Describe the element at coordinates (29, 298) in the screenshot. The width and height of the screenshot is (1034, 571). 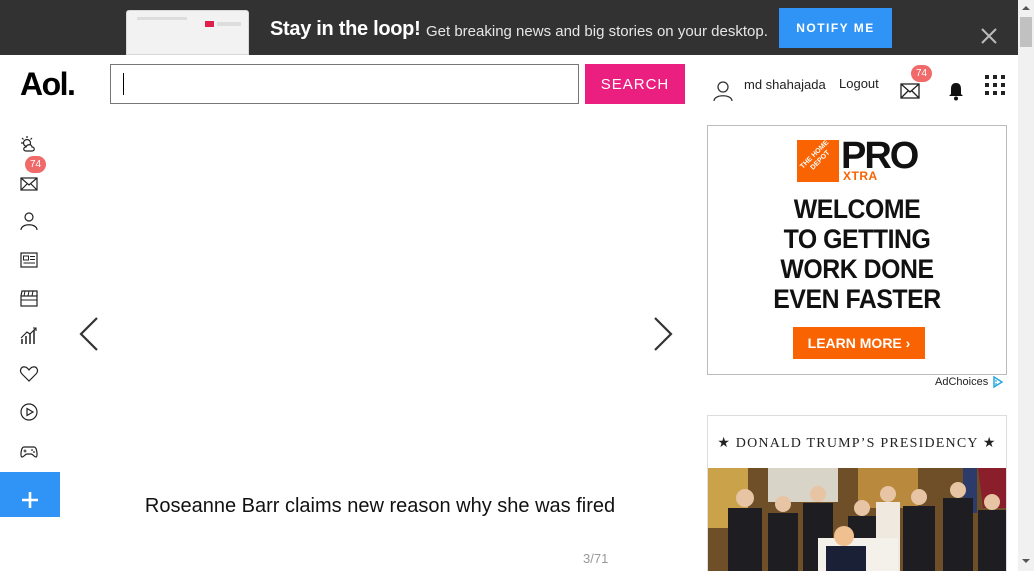
I see `entertainment-icon` at that location.